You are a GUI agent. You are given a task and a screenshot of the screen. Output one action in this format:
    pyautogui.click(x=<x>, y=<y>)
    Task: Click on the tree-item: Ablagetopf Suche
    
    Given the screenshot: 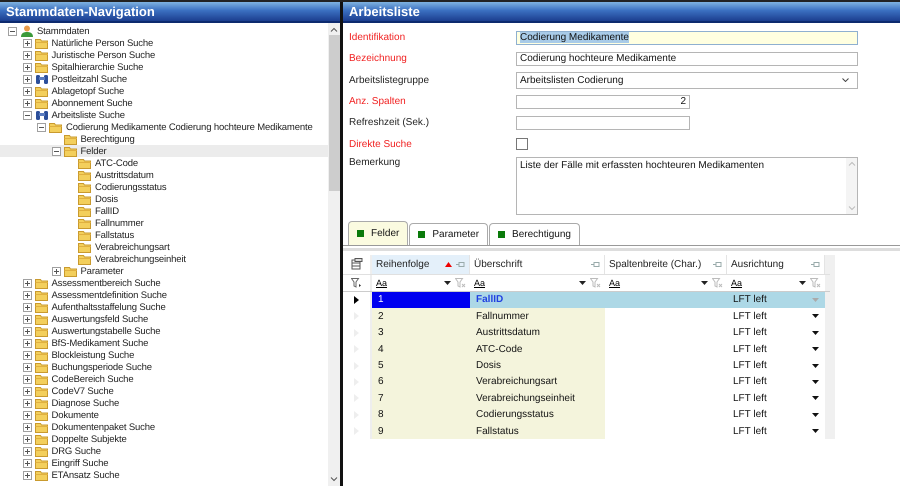 What is the action you would take?
    pyautogui.click(x=164, y=91)
    